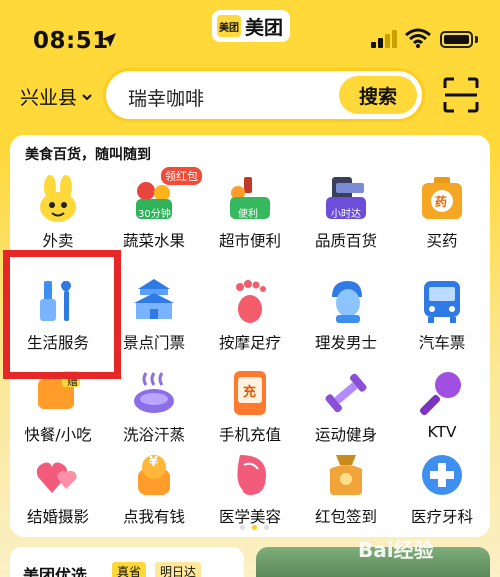 This screenshot has height=577, width=500. Describe the element at coordinates (345, 343) in the screenshot. I see `category-label: 理发男士` at that location.